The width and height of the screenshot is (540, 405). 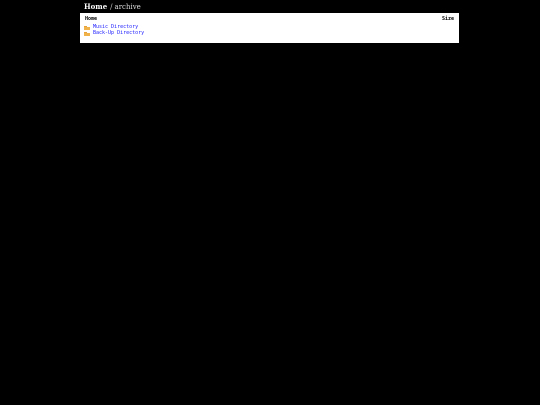 I want to click on breadcrumb-current: archive, so click(x=127, y=7).